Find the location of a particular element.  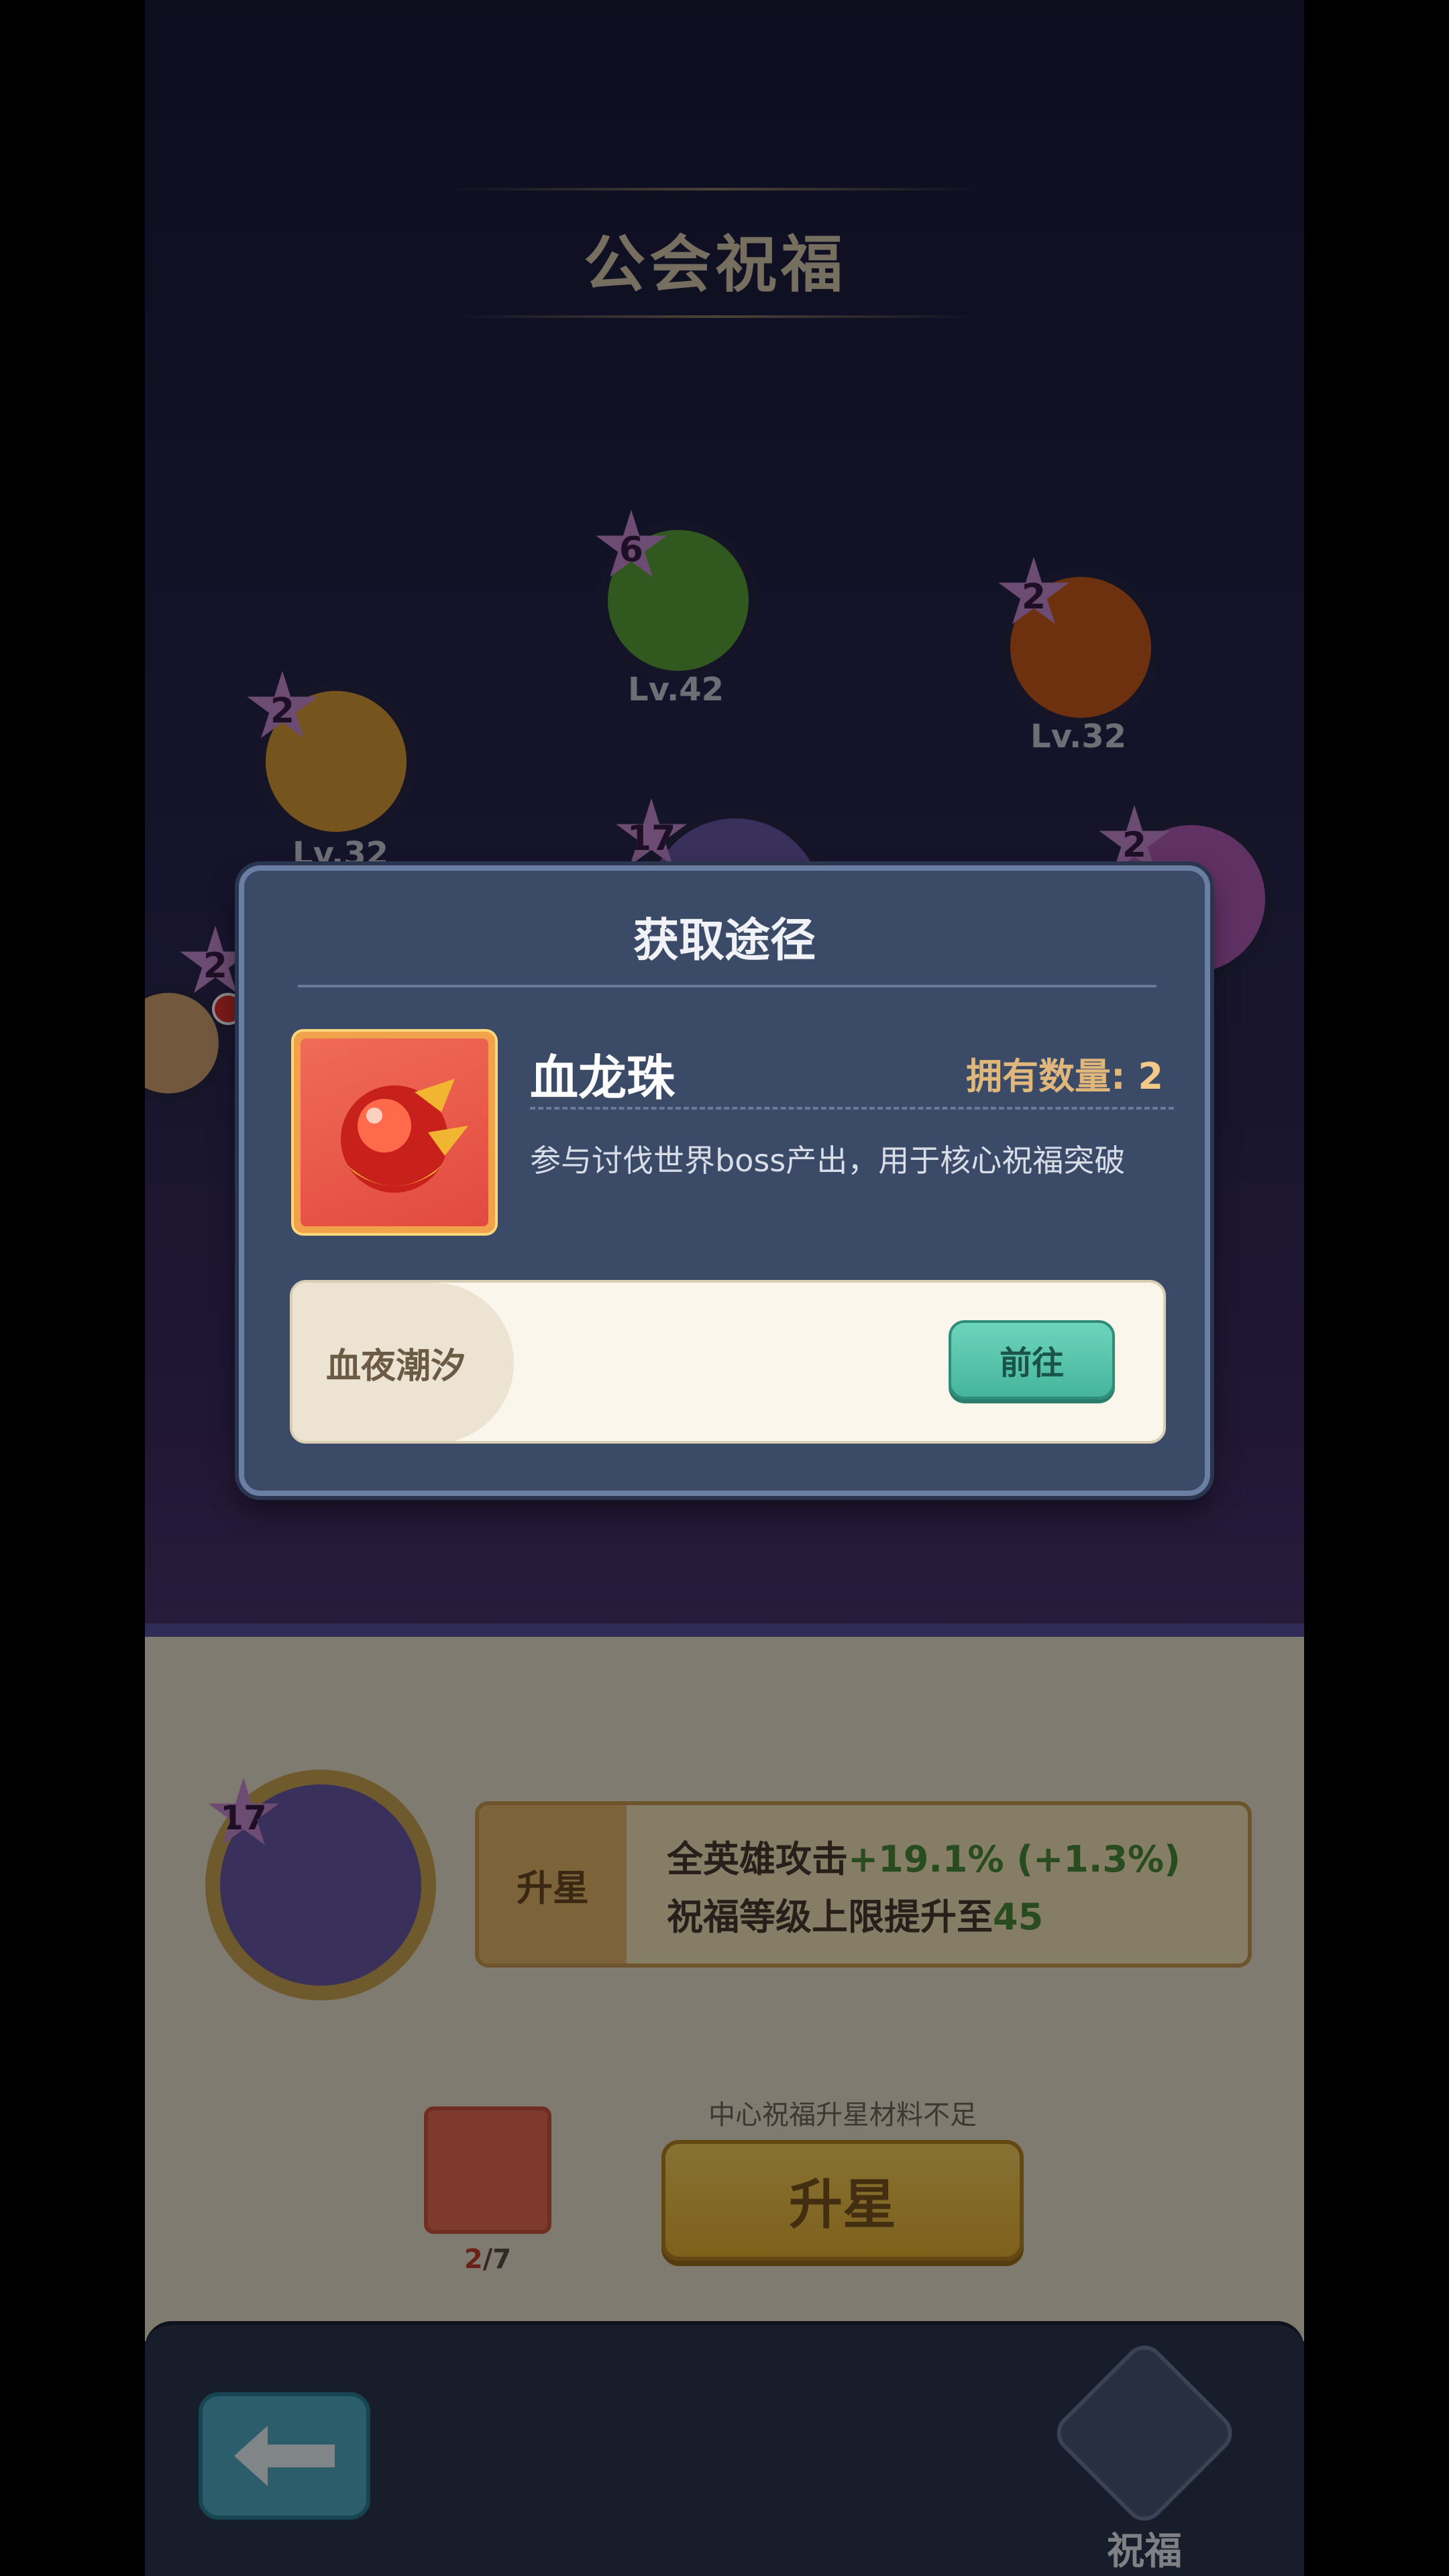

dialog-title: 获取途径 is located at coordinates (724, 940).